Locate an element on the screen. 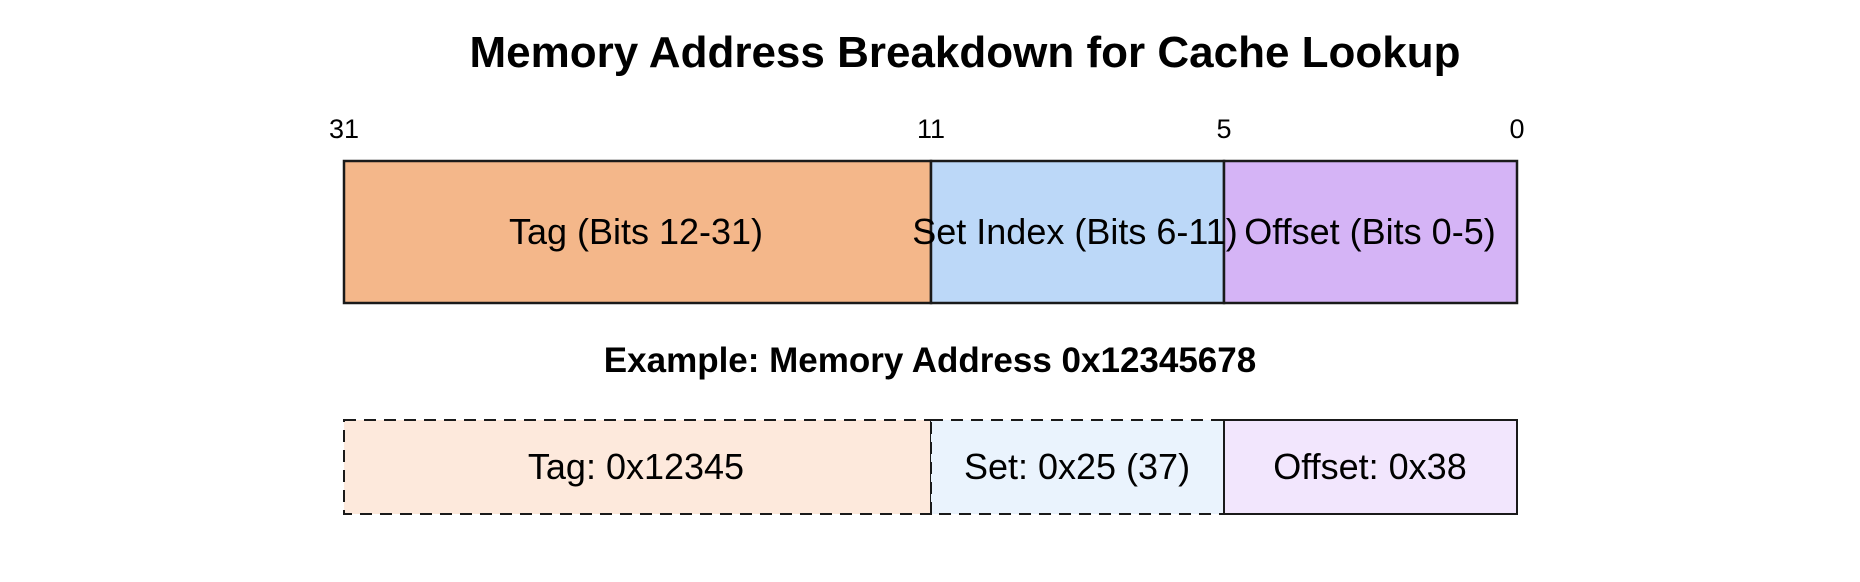 The width and height of the screenshot is (1860, 582). example-set-value: Set: 0x25 (37) is located at coordinates (1077, 466).